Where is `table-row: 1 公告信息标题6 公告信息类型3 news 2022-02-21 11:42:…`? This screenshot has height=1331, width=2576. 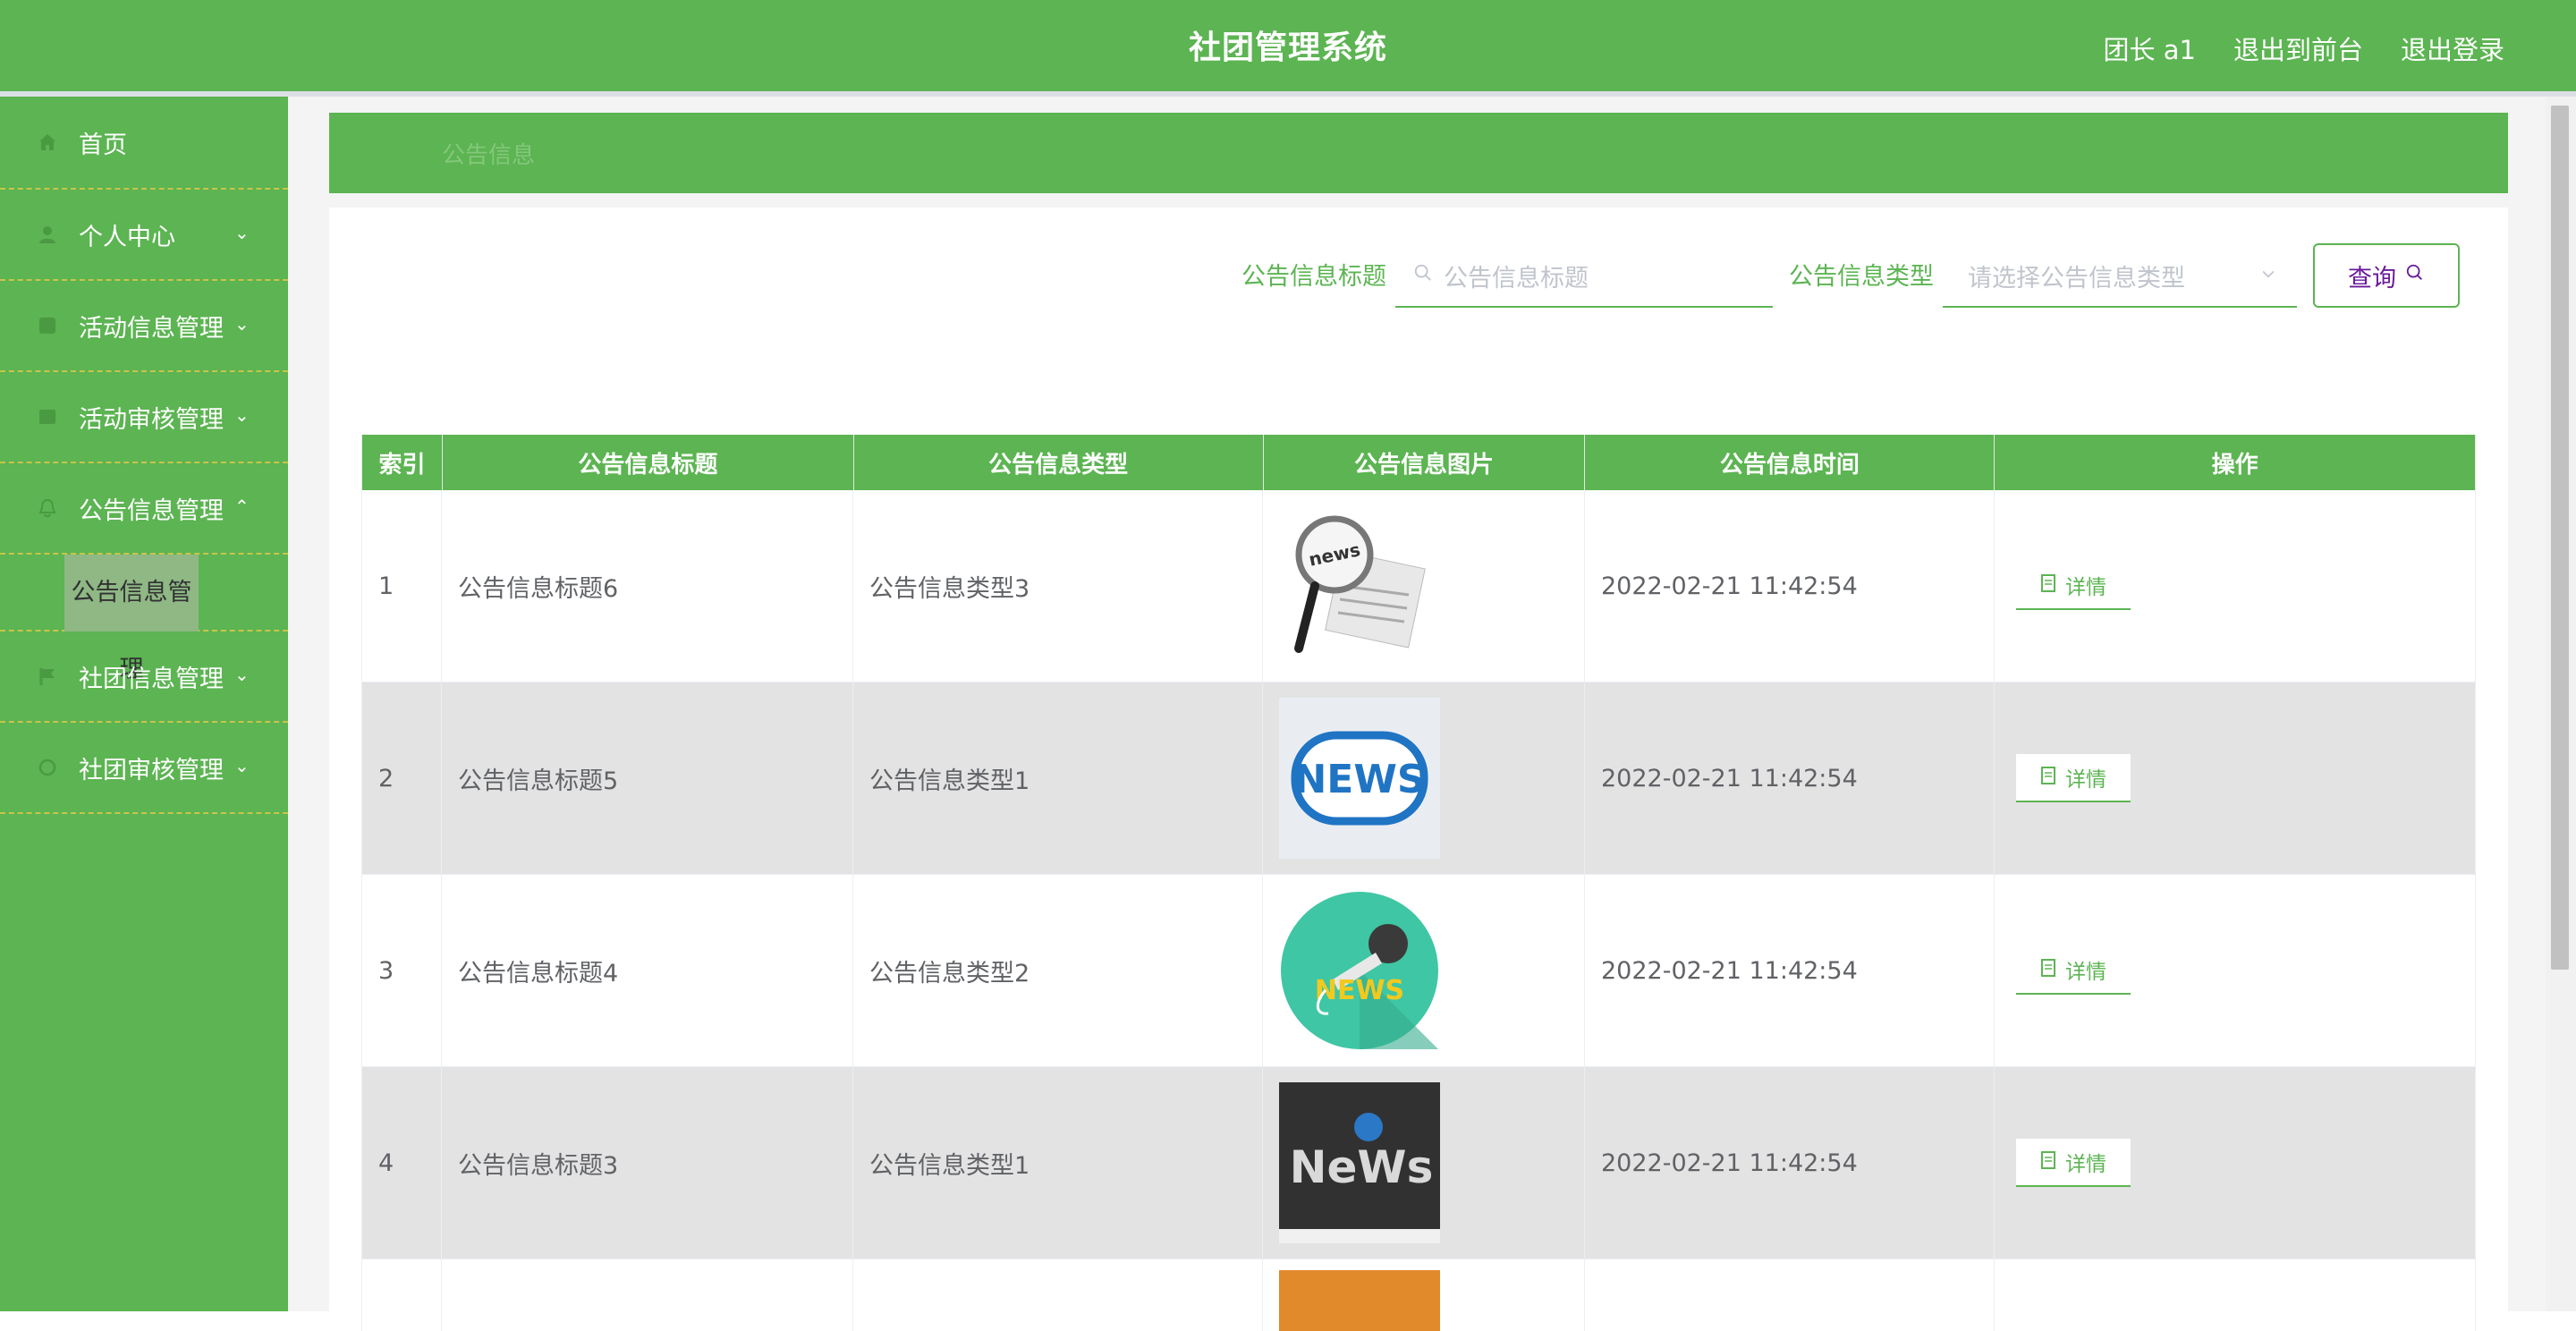 table-row: 1 公告信息标题6 公告信息类型3 news 2022-02-21 11:42:… is located at coordinates (1418, 586).